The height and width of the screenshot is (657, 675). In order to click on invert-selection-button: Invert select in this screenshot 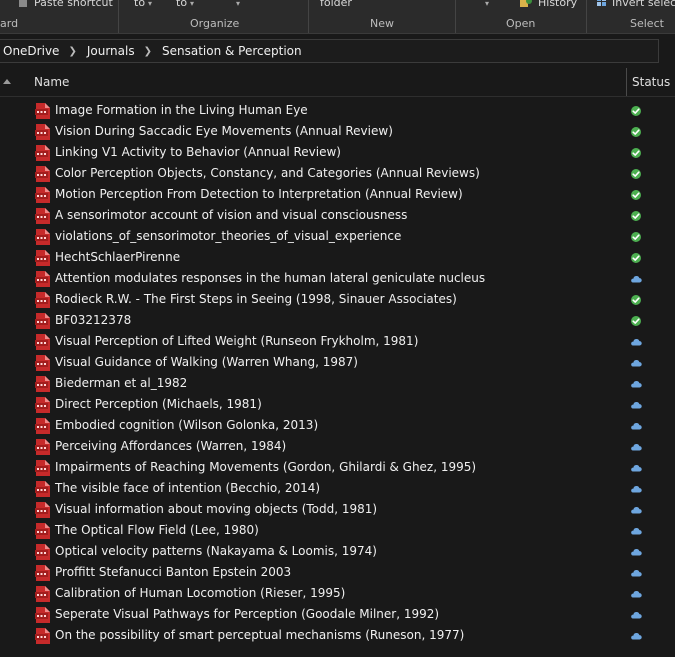, I will do `click(636, 5)`.